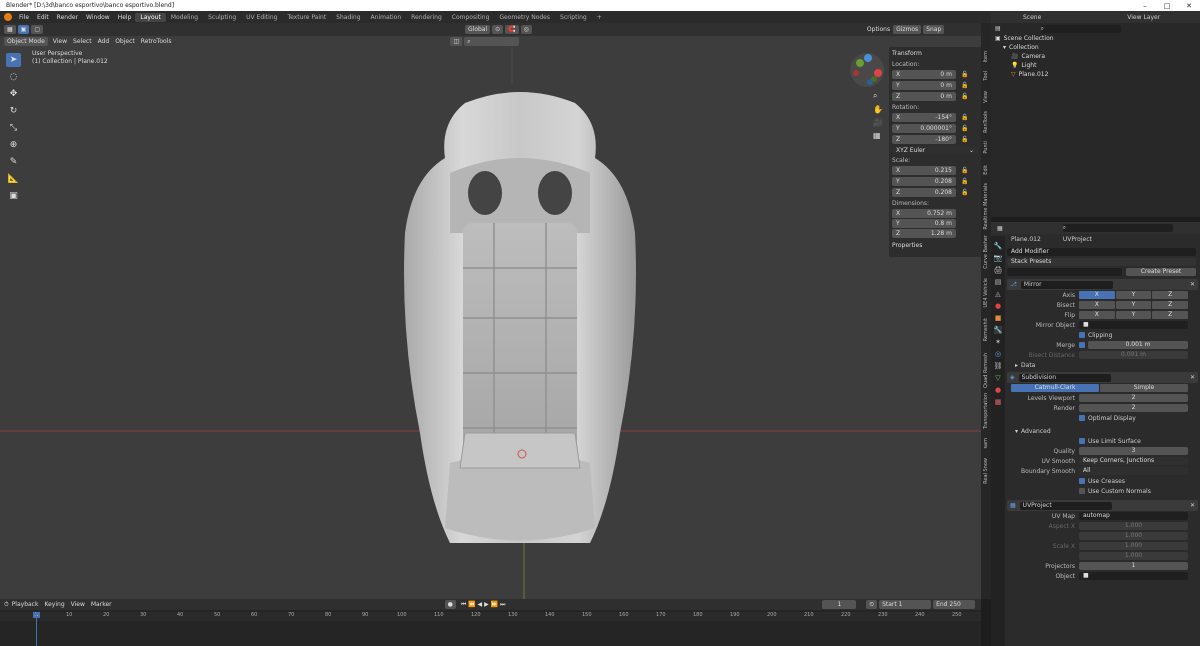 The image size is (1200, 646). Describe the element at coordinates (599, 17) in the screenshot. I see `add-workspace-button: +` at that location.